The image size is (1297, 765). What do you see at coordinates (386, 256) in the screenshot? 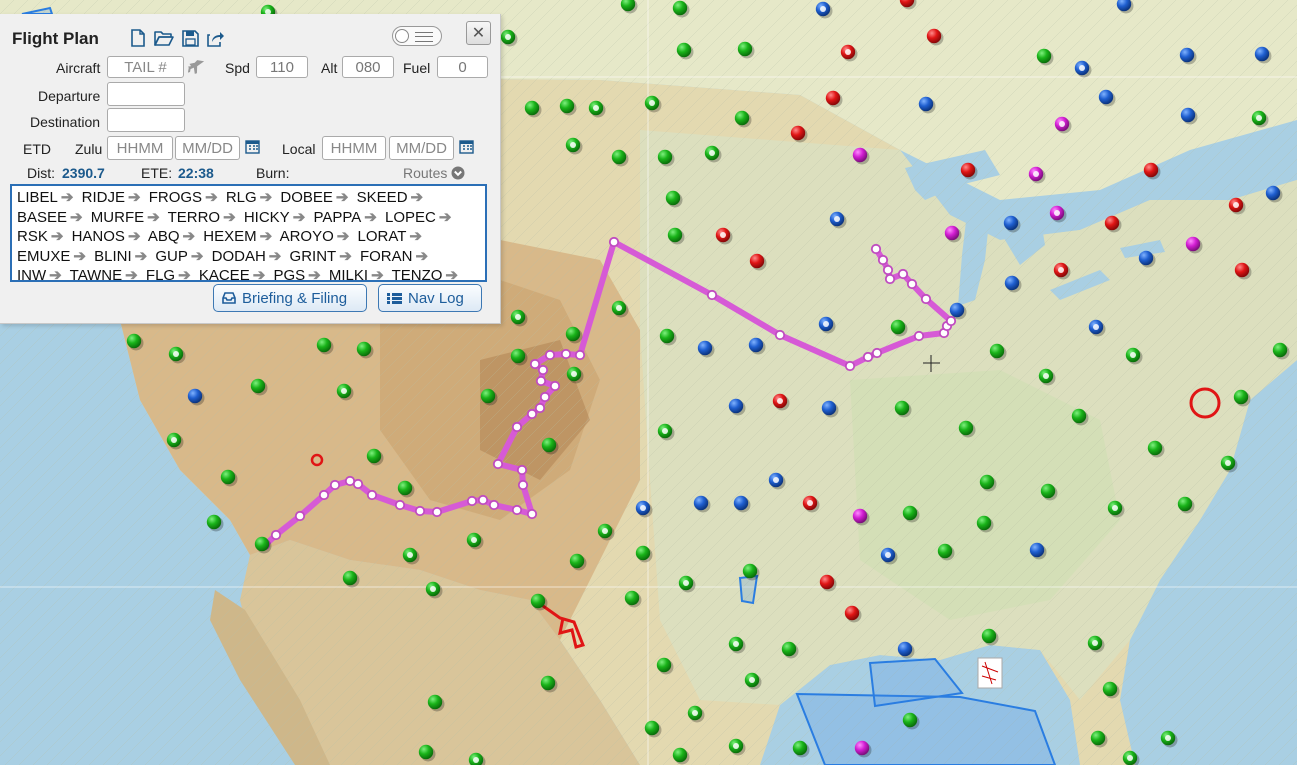
I see `route-waypoint: FORAN` at bounding box center [386, 256].